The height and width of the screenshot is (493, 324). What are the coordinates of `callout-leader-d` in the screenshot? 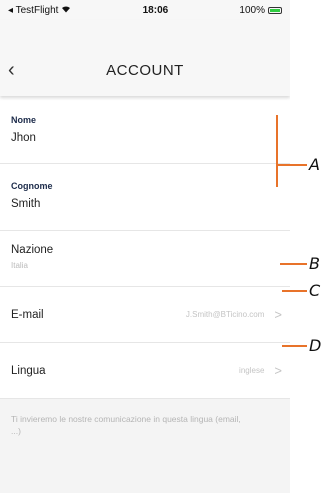 It's located at (294, 346).